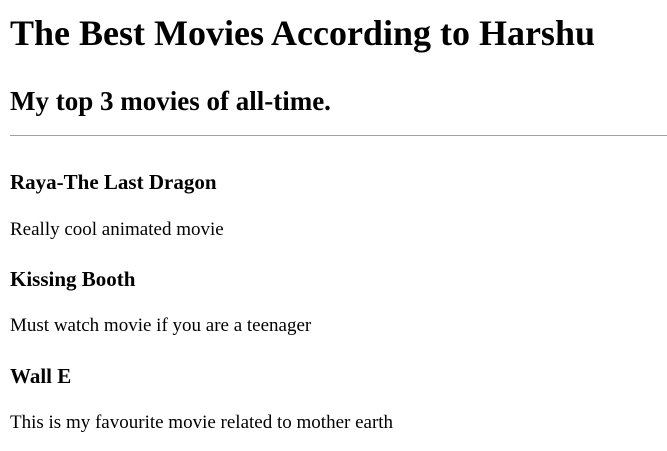 The height and width of the screenshot is (451, 667). What do you see at coordinates (302, 33) in the screenshot?
I see `page-title: The Best Movies According to Harshu` at bounding box center [302, 33].